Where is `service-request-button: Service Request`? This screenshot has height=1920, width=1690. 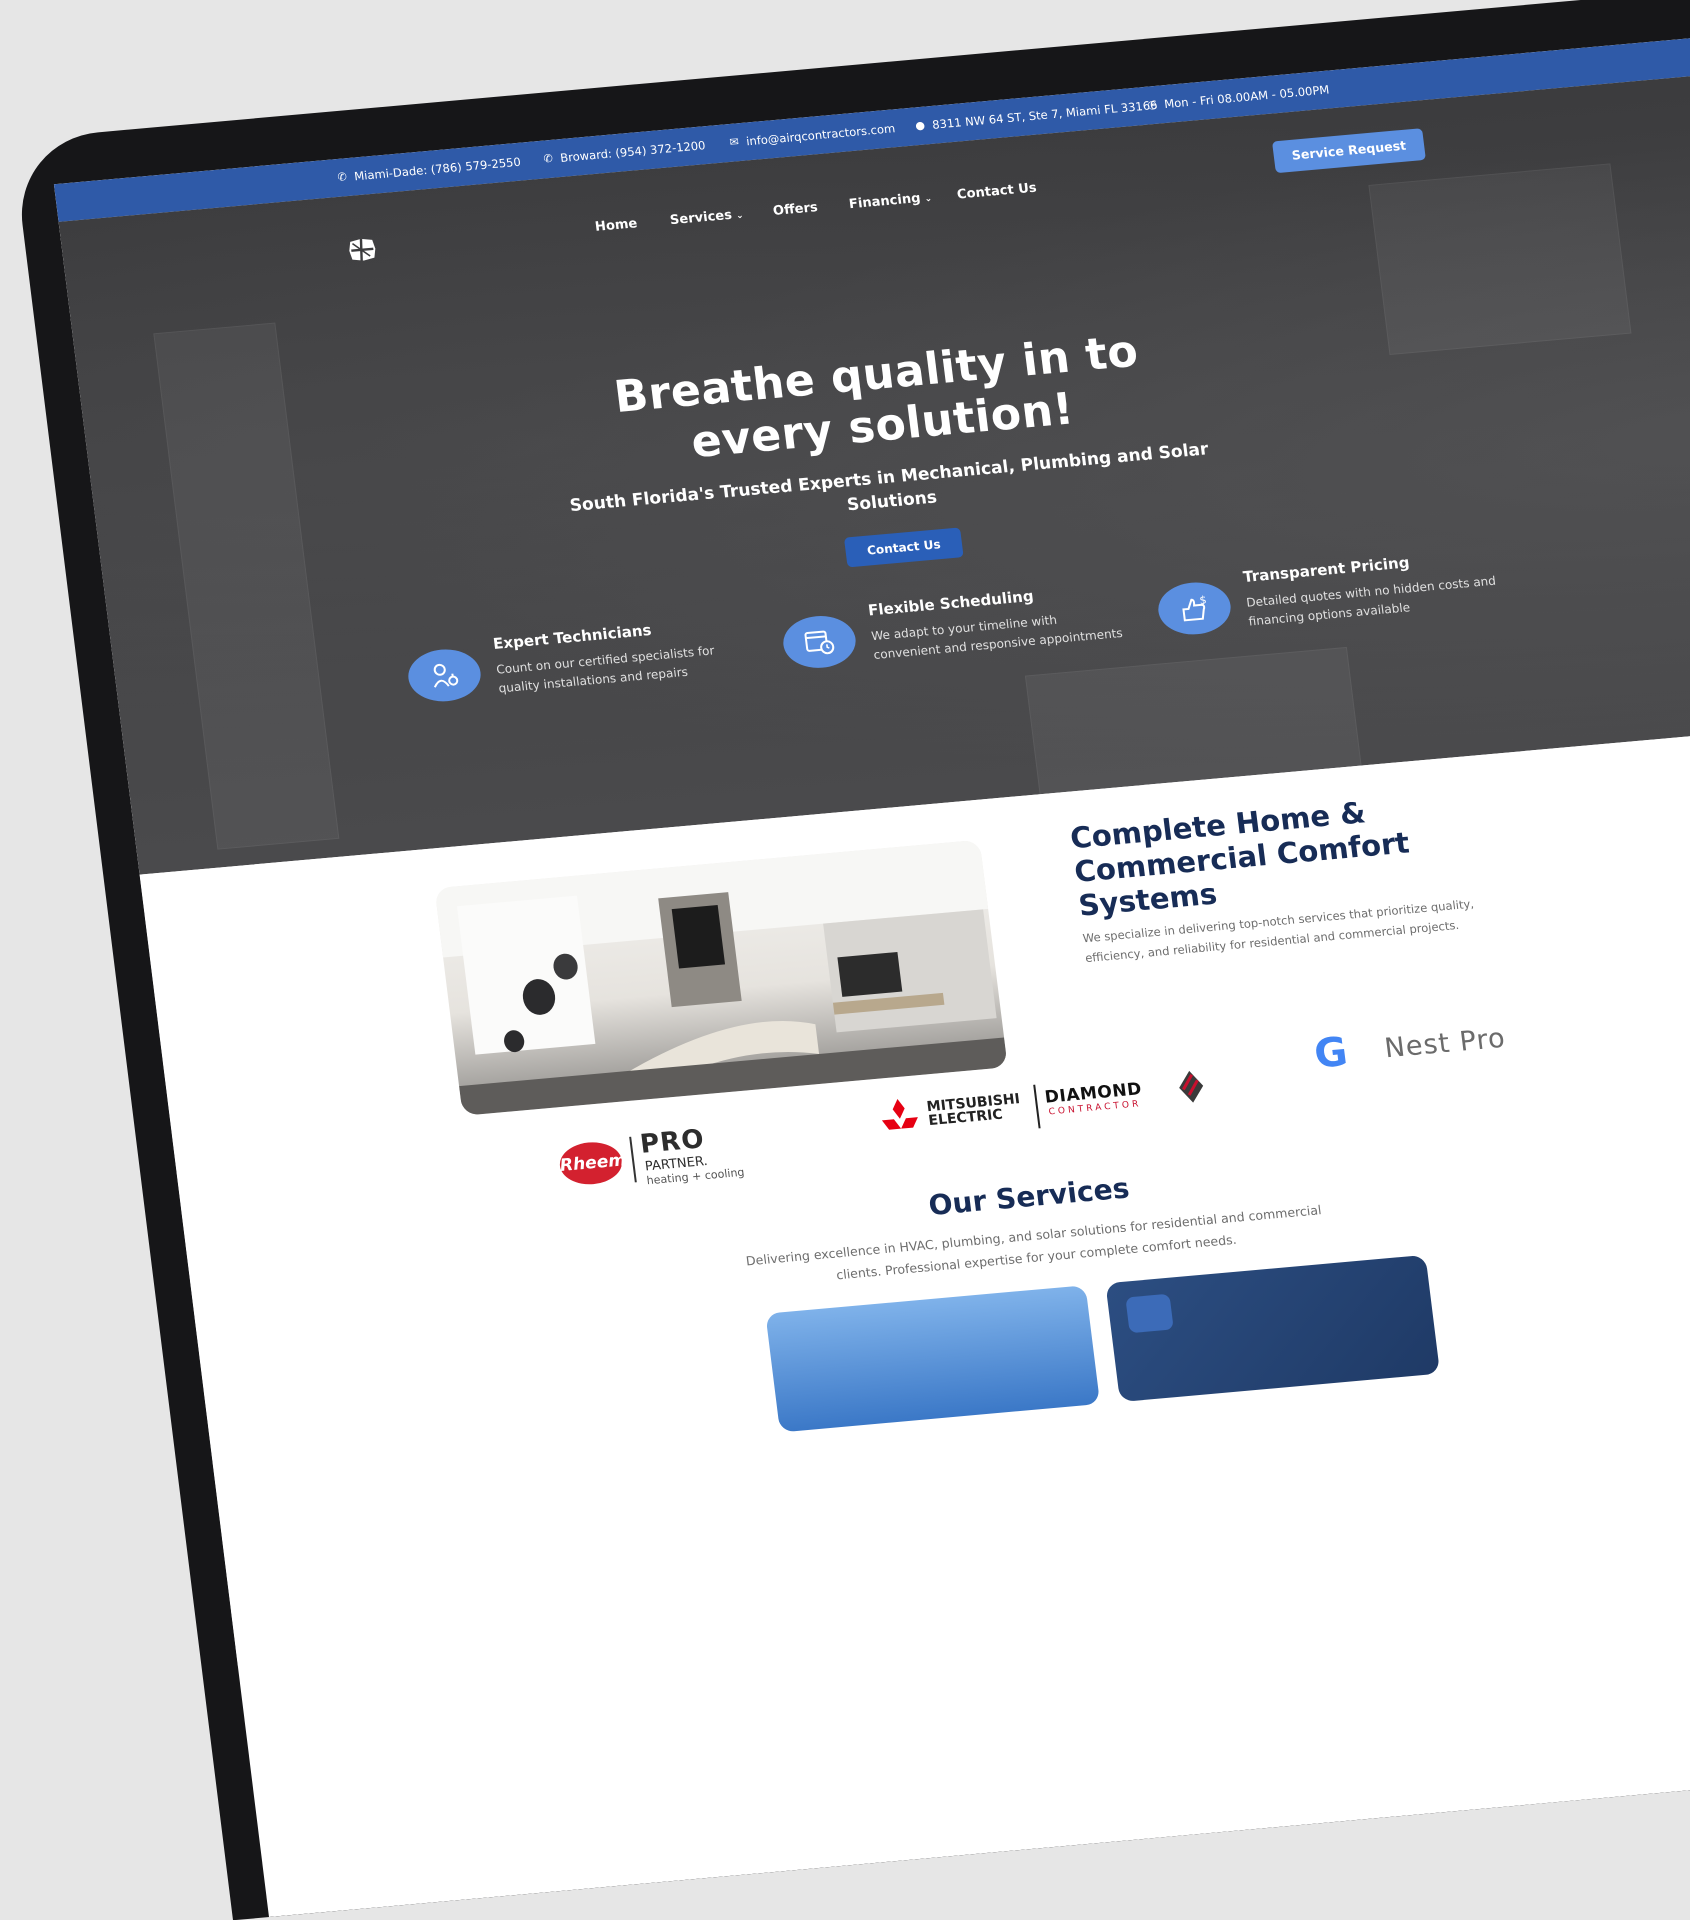 service-request-button: Service Request is located at coordinates (1349, 150).